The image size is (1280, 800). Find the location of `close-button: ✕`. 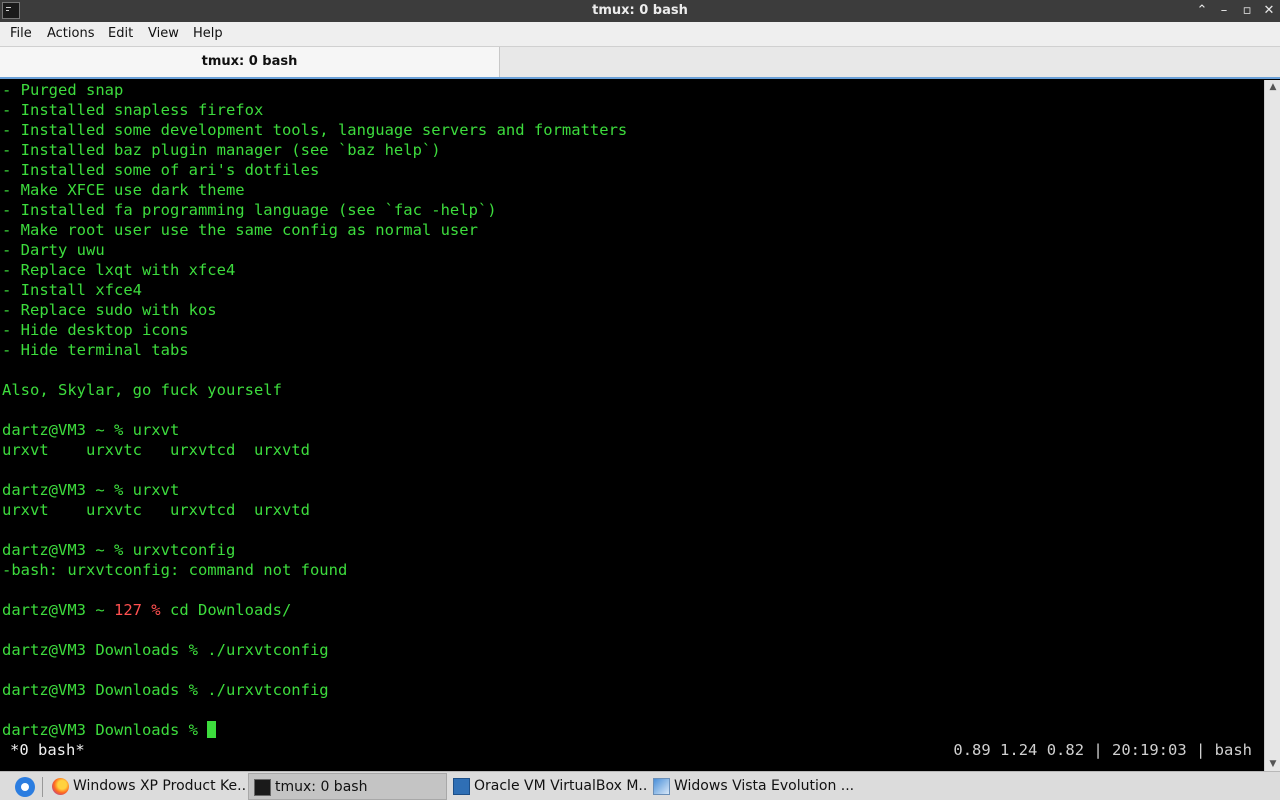

close-button: ✕ is located at coordinates (1269, 11).